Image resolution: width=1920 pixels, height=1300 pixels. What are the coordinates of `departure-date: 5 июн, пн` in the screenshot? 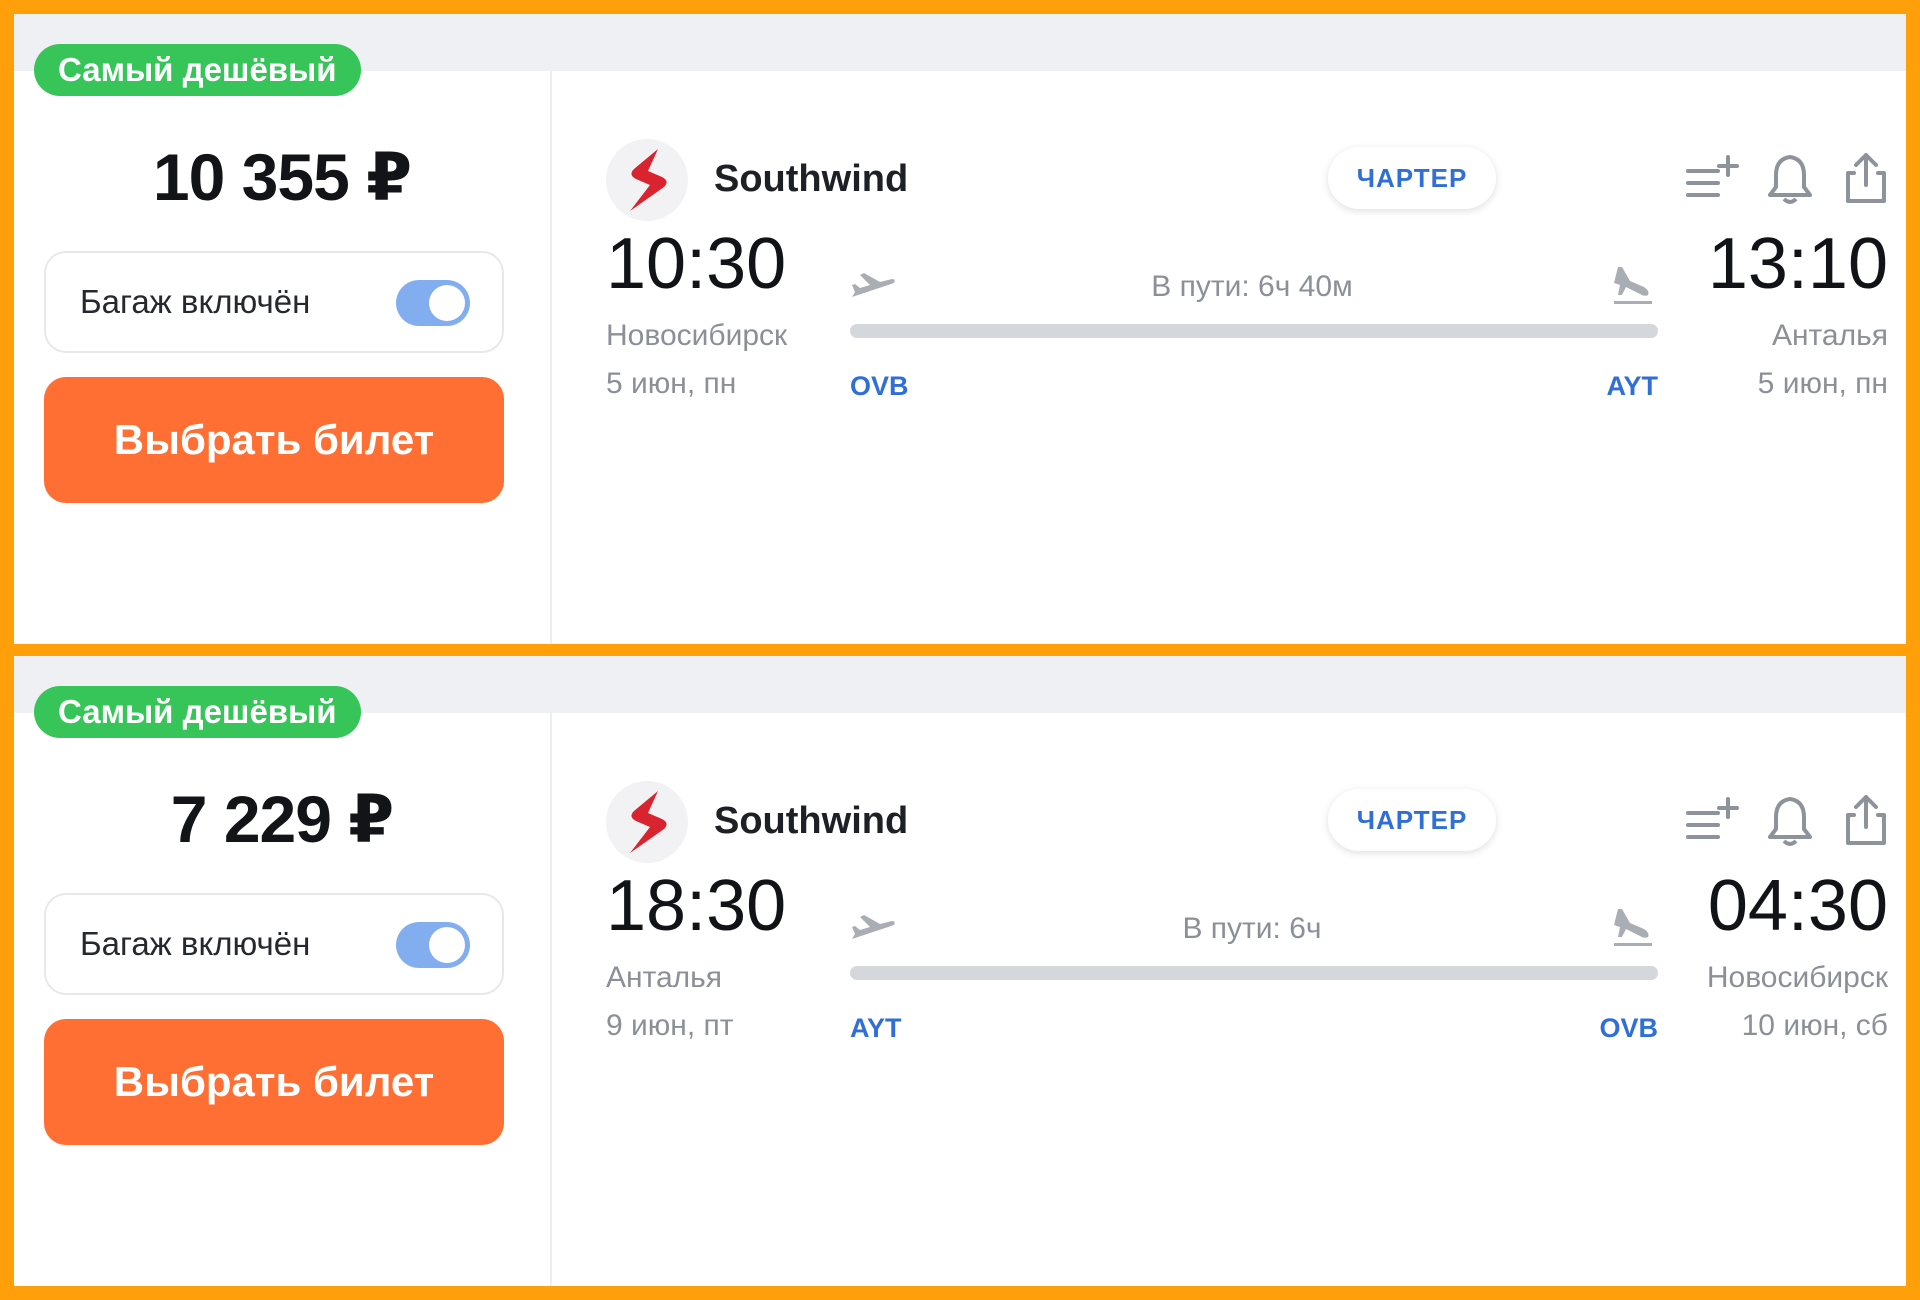 It's located at (671, 383).